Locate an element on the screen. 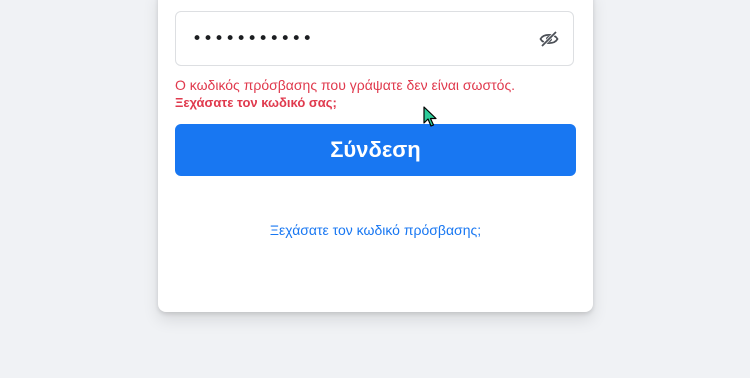 Image resolution: width=750 pixels, height=378 pixels. password-field is located at coordinates (374, 38).